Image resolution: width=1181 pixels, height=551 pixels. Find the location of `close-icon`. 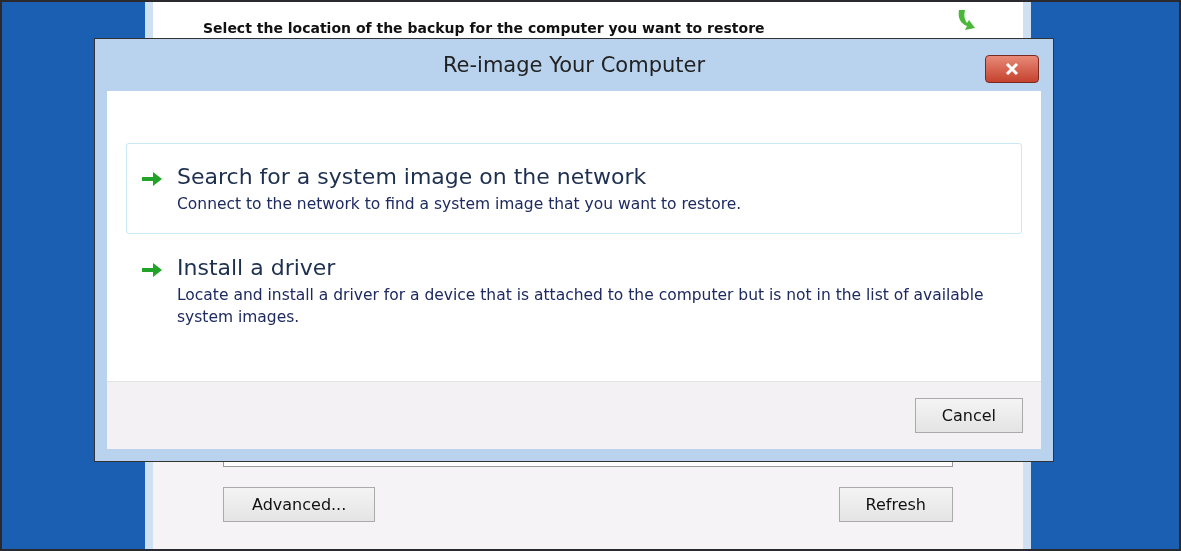

close-icon is located at coordinates (1012, 69).